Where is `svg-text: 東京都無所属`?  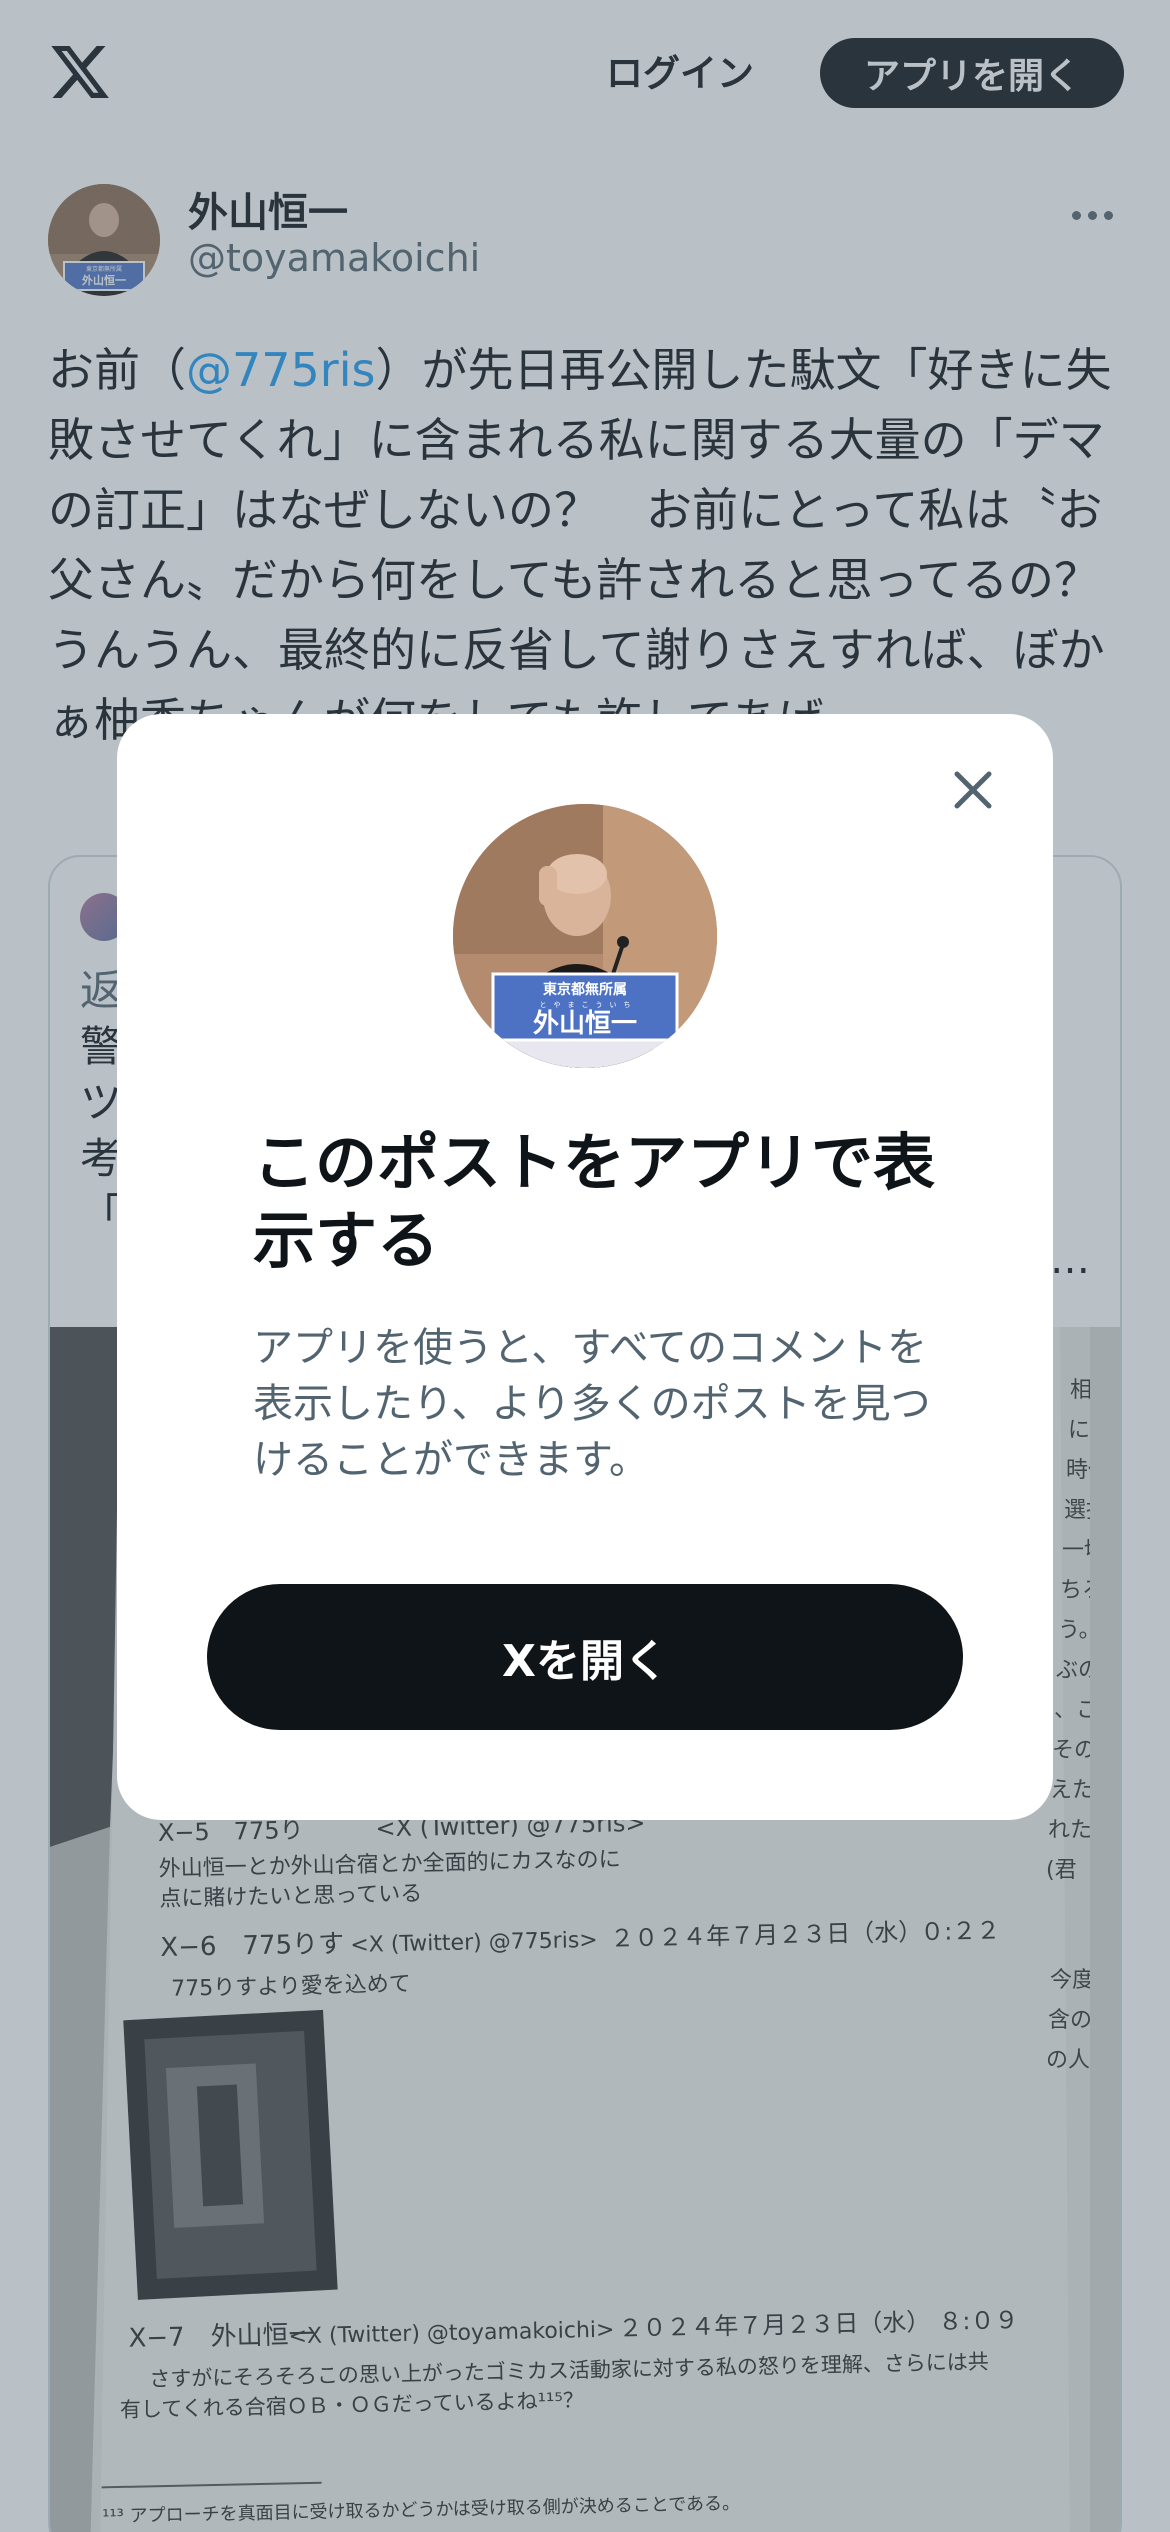
svg-text: 東京都無所属 is located at coordinates (585, 989).